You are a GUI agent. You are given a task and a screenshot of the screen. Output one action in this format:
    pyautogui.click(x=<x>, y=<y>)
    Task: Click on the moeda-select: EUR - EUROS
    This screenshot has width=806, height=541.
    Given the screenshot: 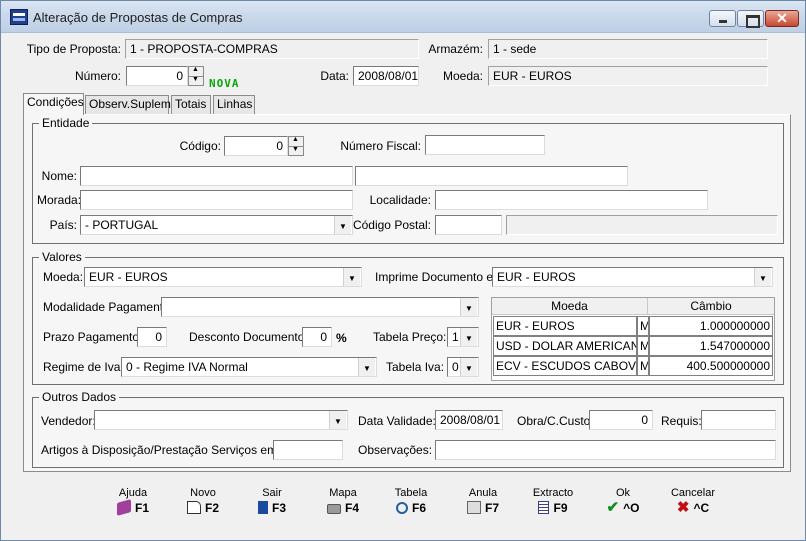 What is the action you would take?
    pyautogui.click(x=223, y=277)
    